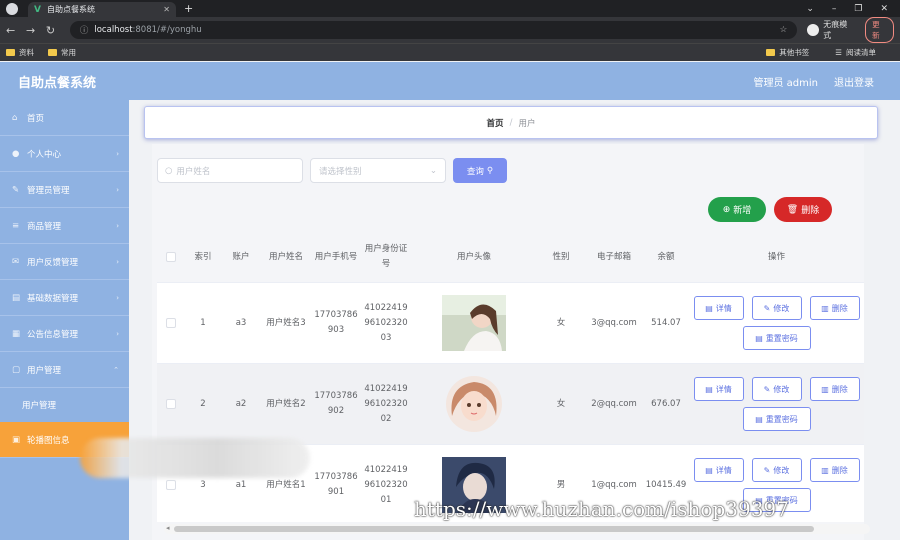  I want to click on update-button: 更新, so click(880, 30).